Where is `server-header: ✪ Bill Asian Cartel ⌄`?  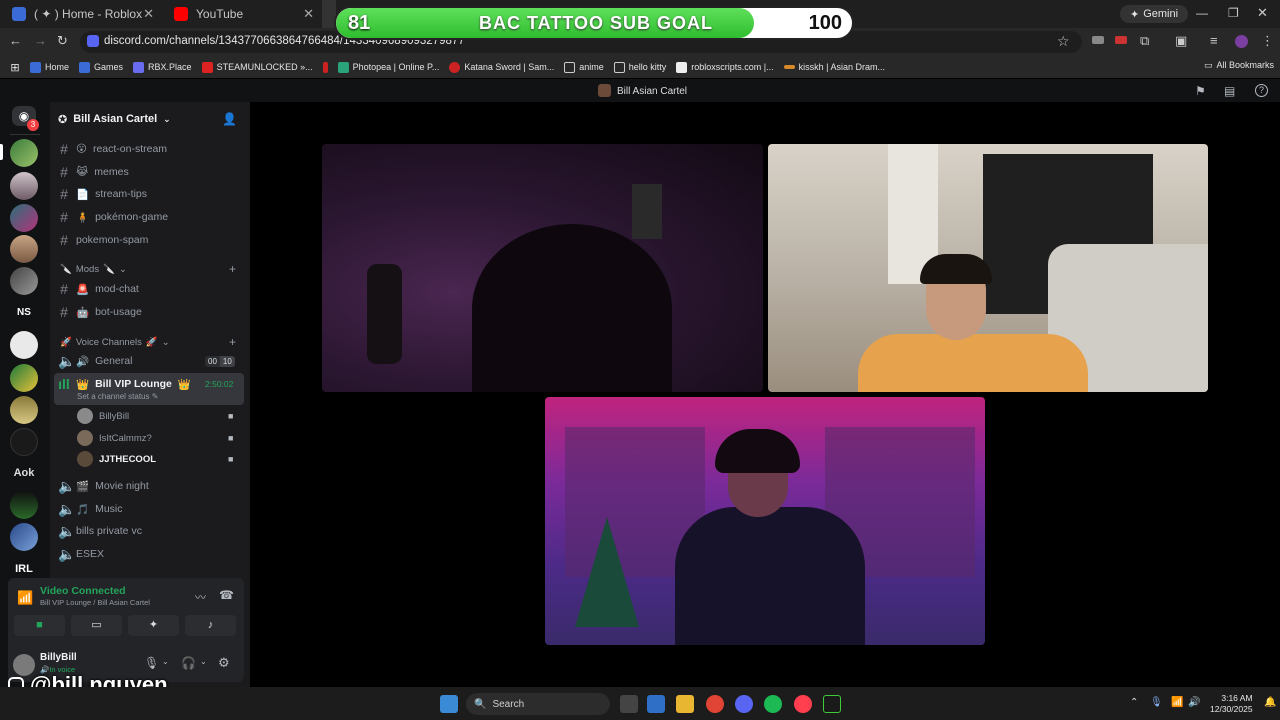
server-header: ✪ Bill Asian Cartel ⌄ is located at coordinates (153, 119).